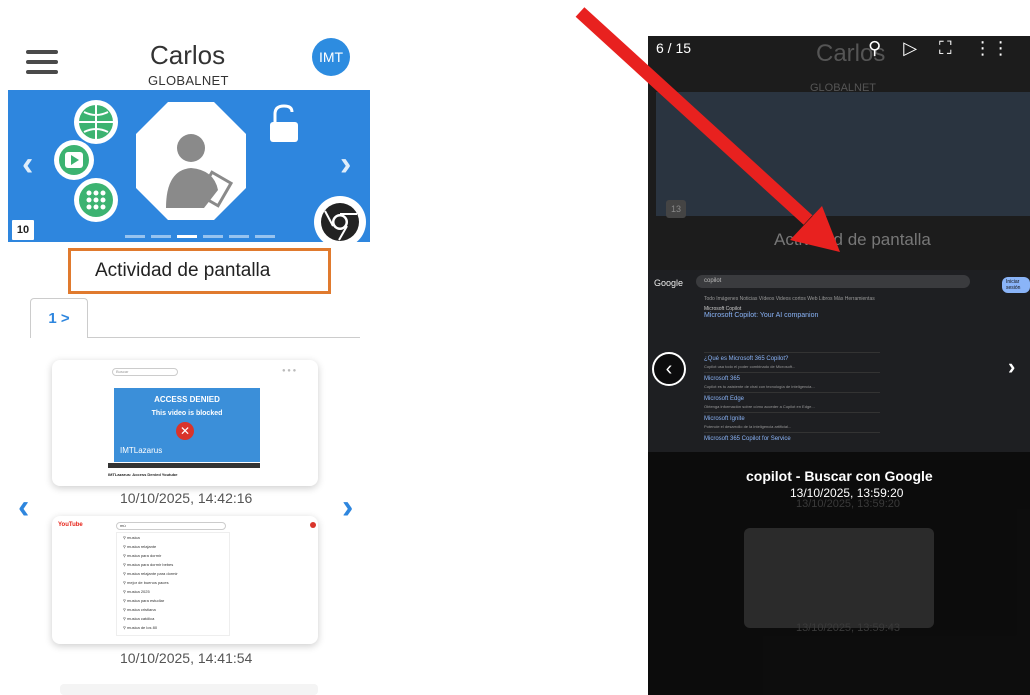 The image size is (1030, 695). Describe the element at coordinates (59, 318) in the screenshot. I see `tab-page-1: 1 >` at that location.